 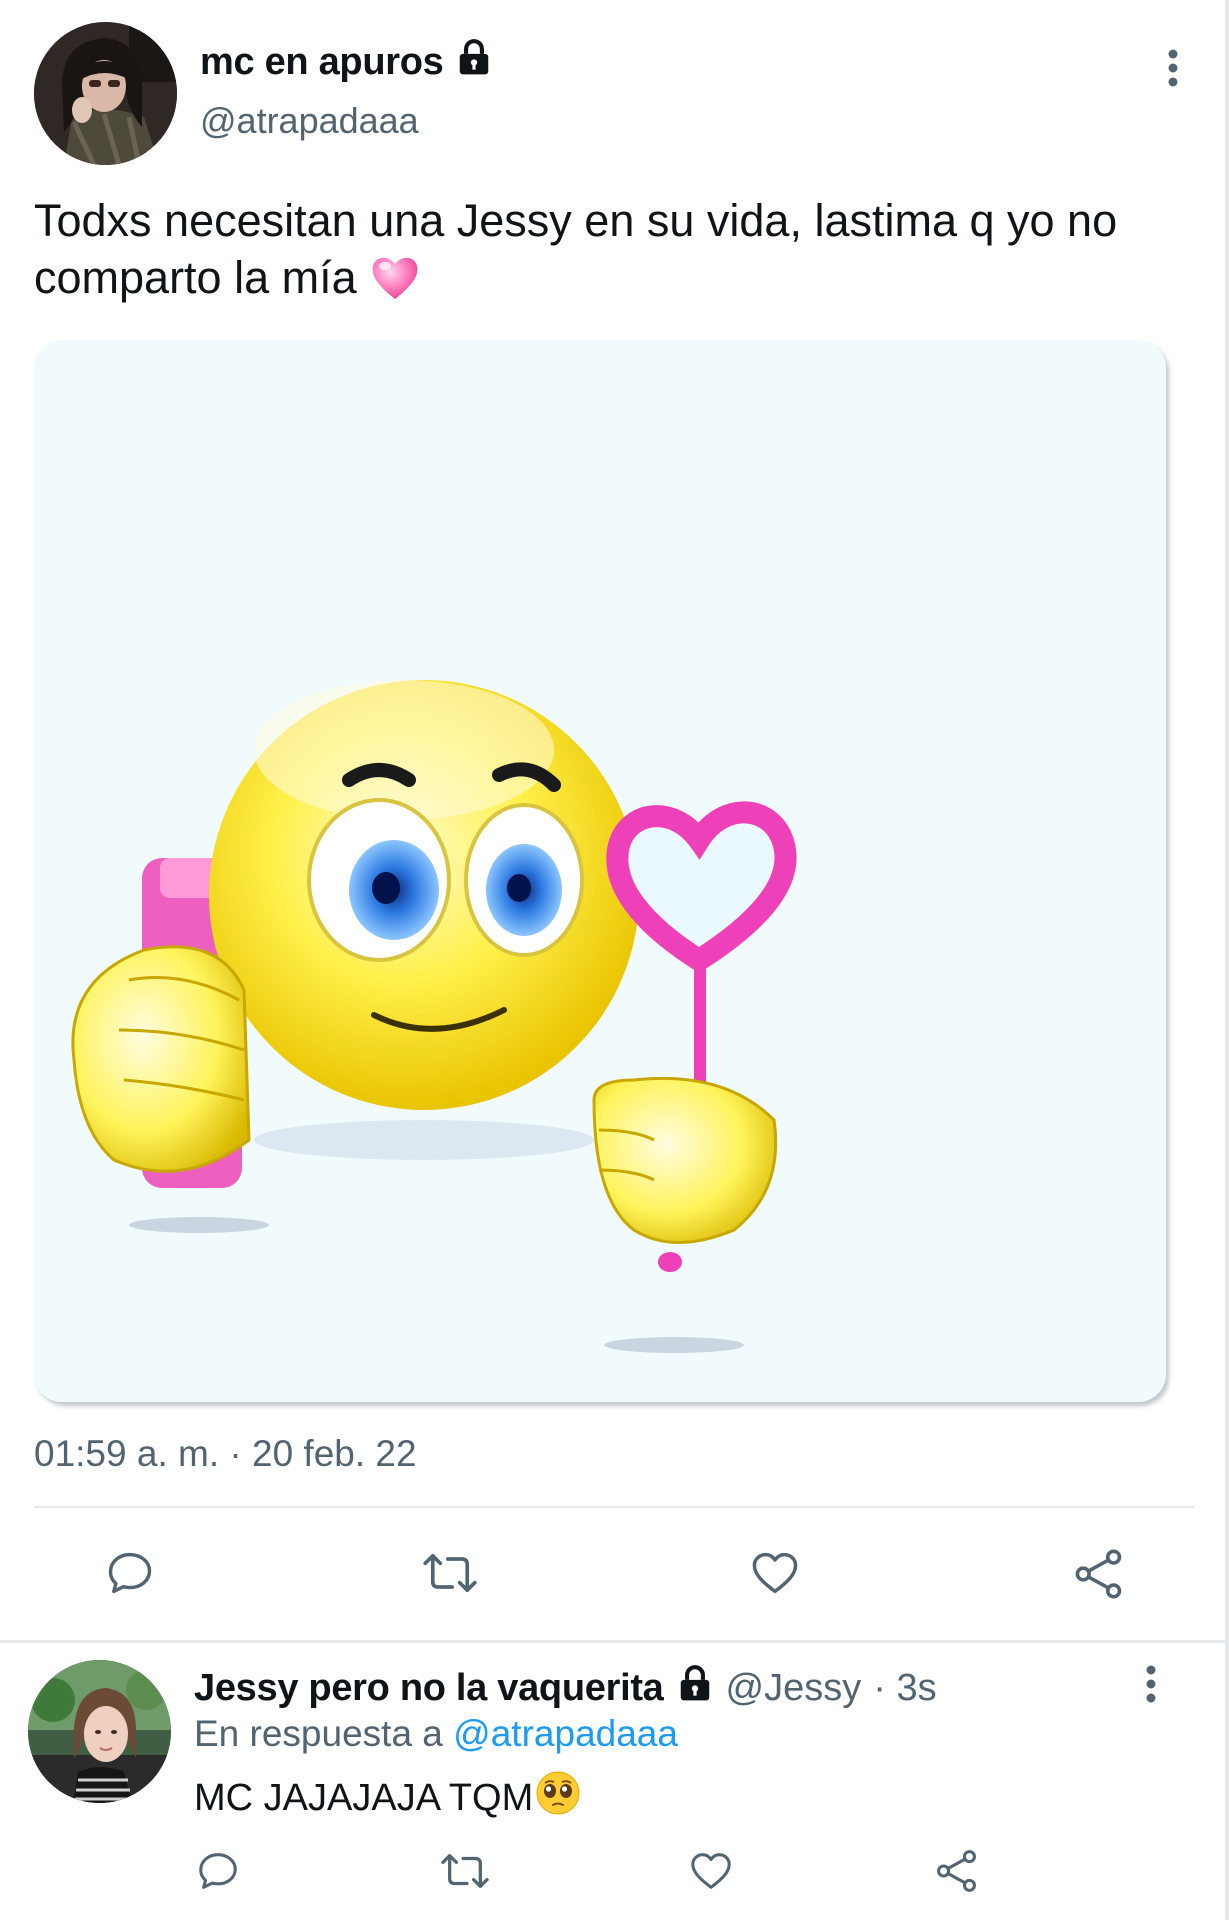 What do you see at coordinates (309, 121) in the screenshot?
I see `author-handle: @atrapadaaa` at bounding box center [309, 121].